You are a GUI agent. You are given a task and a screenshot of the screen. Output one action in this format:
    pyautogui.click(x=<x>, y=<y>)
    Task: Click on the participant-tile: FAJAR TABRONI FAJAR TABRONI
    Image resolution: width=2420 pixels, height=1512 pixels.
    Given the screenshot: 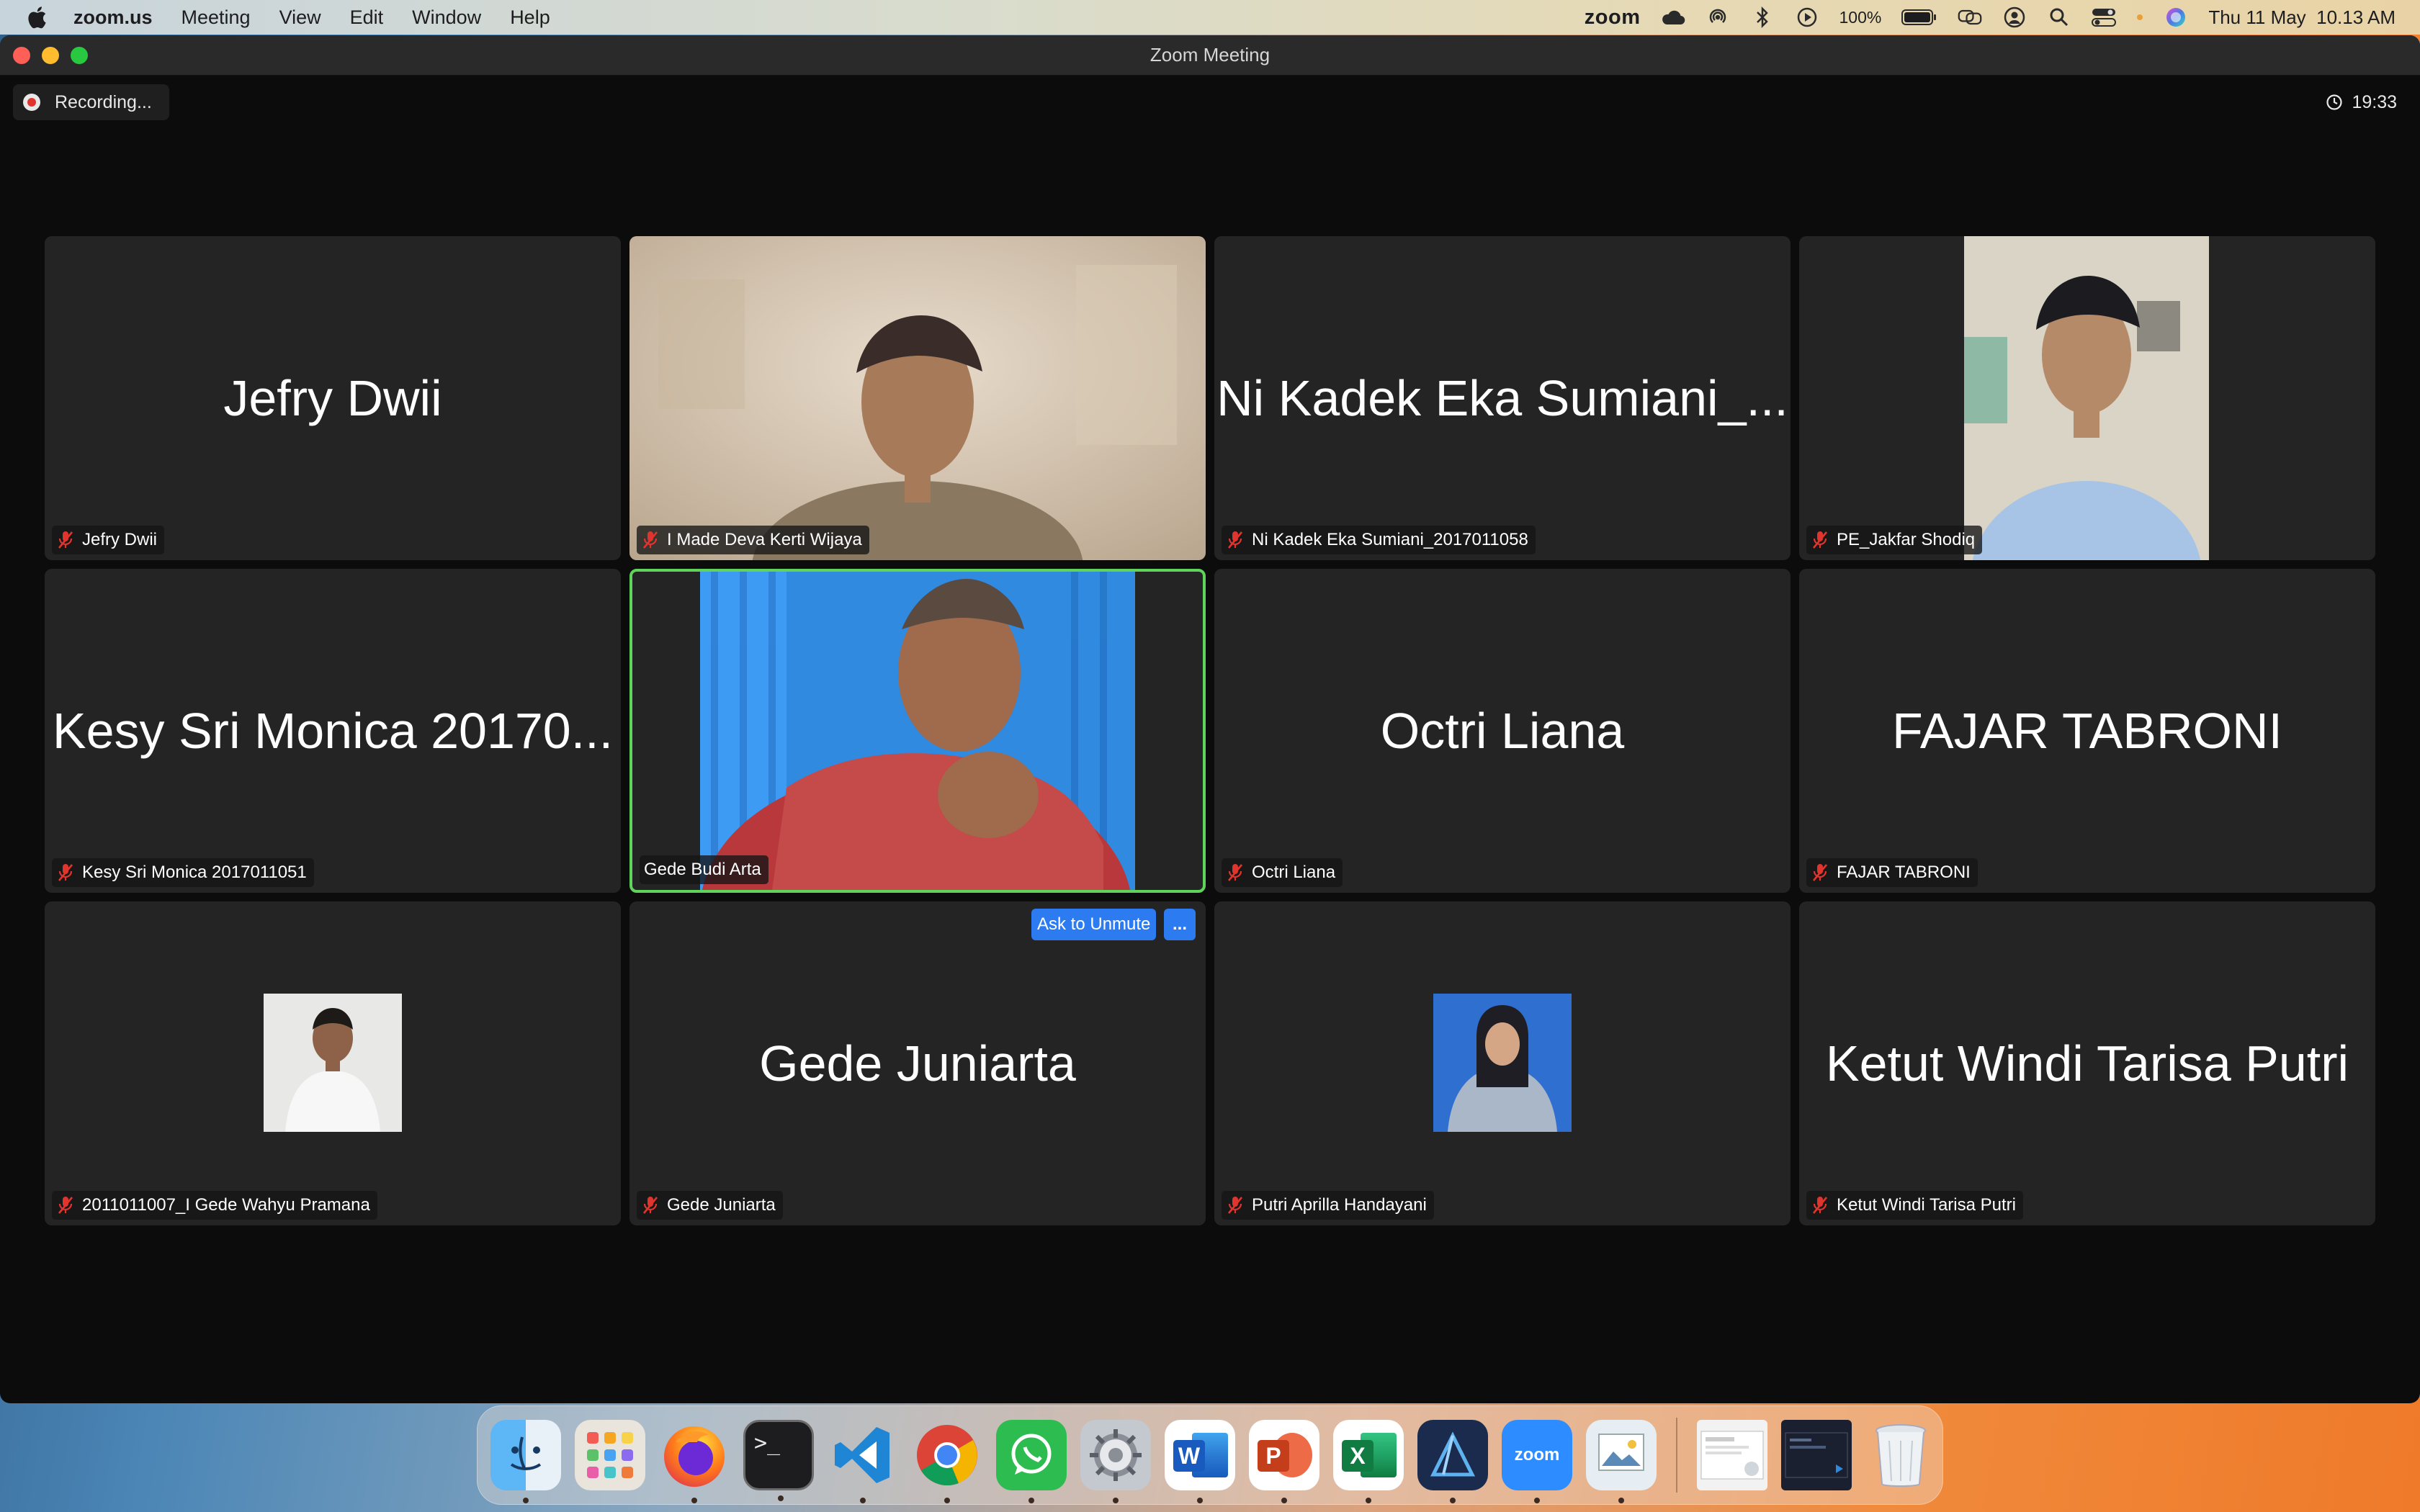 What is the action you would take?
    pyautogui.click(x=2087, y=731)
    